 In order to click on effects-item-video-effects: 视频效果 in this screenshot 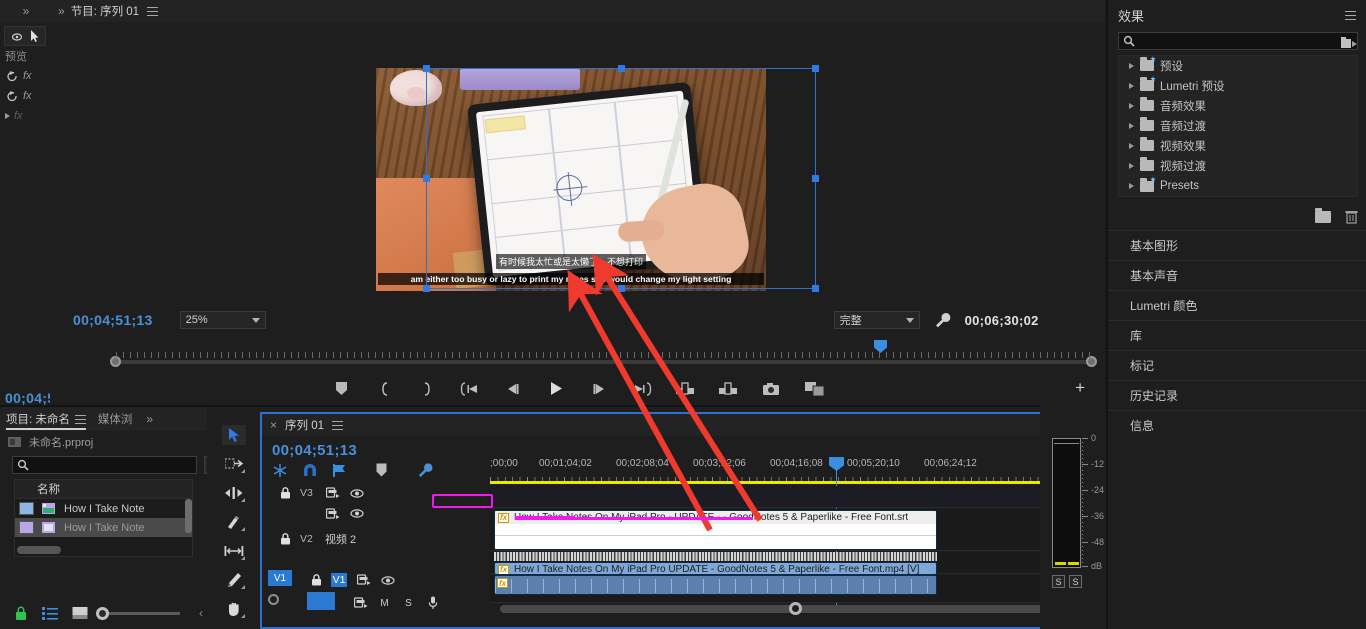, I will do `click(1238, 146)`.